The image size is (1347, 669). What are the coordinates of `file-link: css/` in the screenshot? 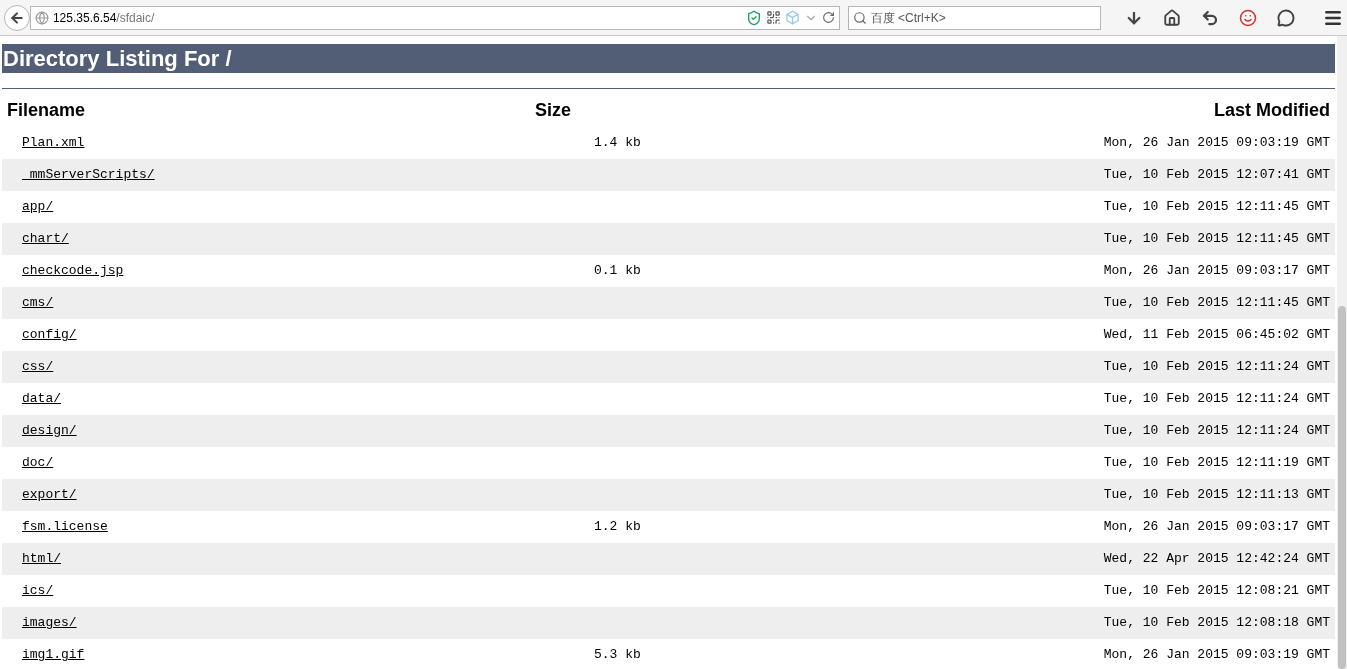 It's located at (38, 367).